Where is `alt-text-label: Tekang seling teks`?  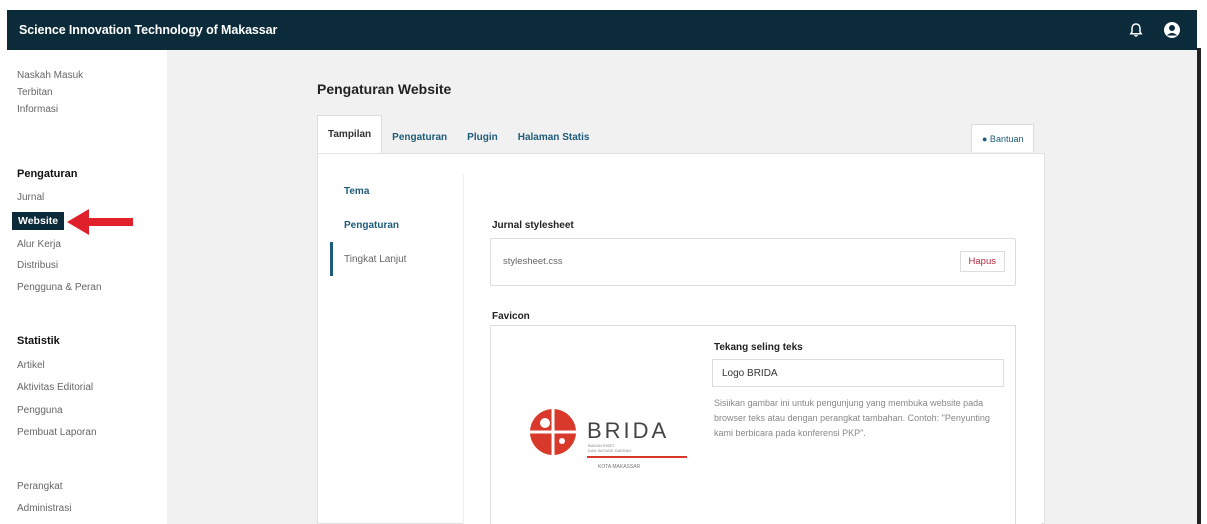 alt-text-label: Tekang seling teks is located at coordinates (758, 347).